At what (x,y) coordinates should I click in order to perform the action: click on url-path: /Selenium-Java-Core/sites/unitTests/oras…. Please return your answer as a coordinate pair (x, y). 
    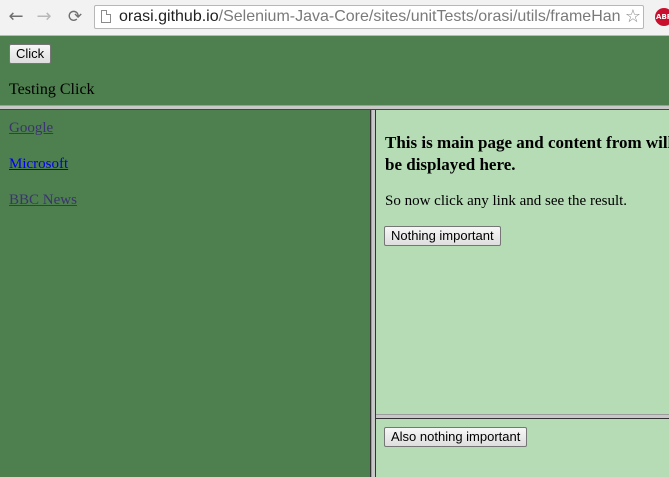
    Looking at the image, I should click on (419, 16).